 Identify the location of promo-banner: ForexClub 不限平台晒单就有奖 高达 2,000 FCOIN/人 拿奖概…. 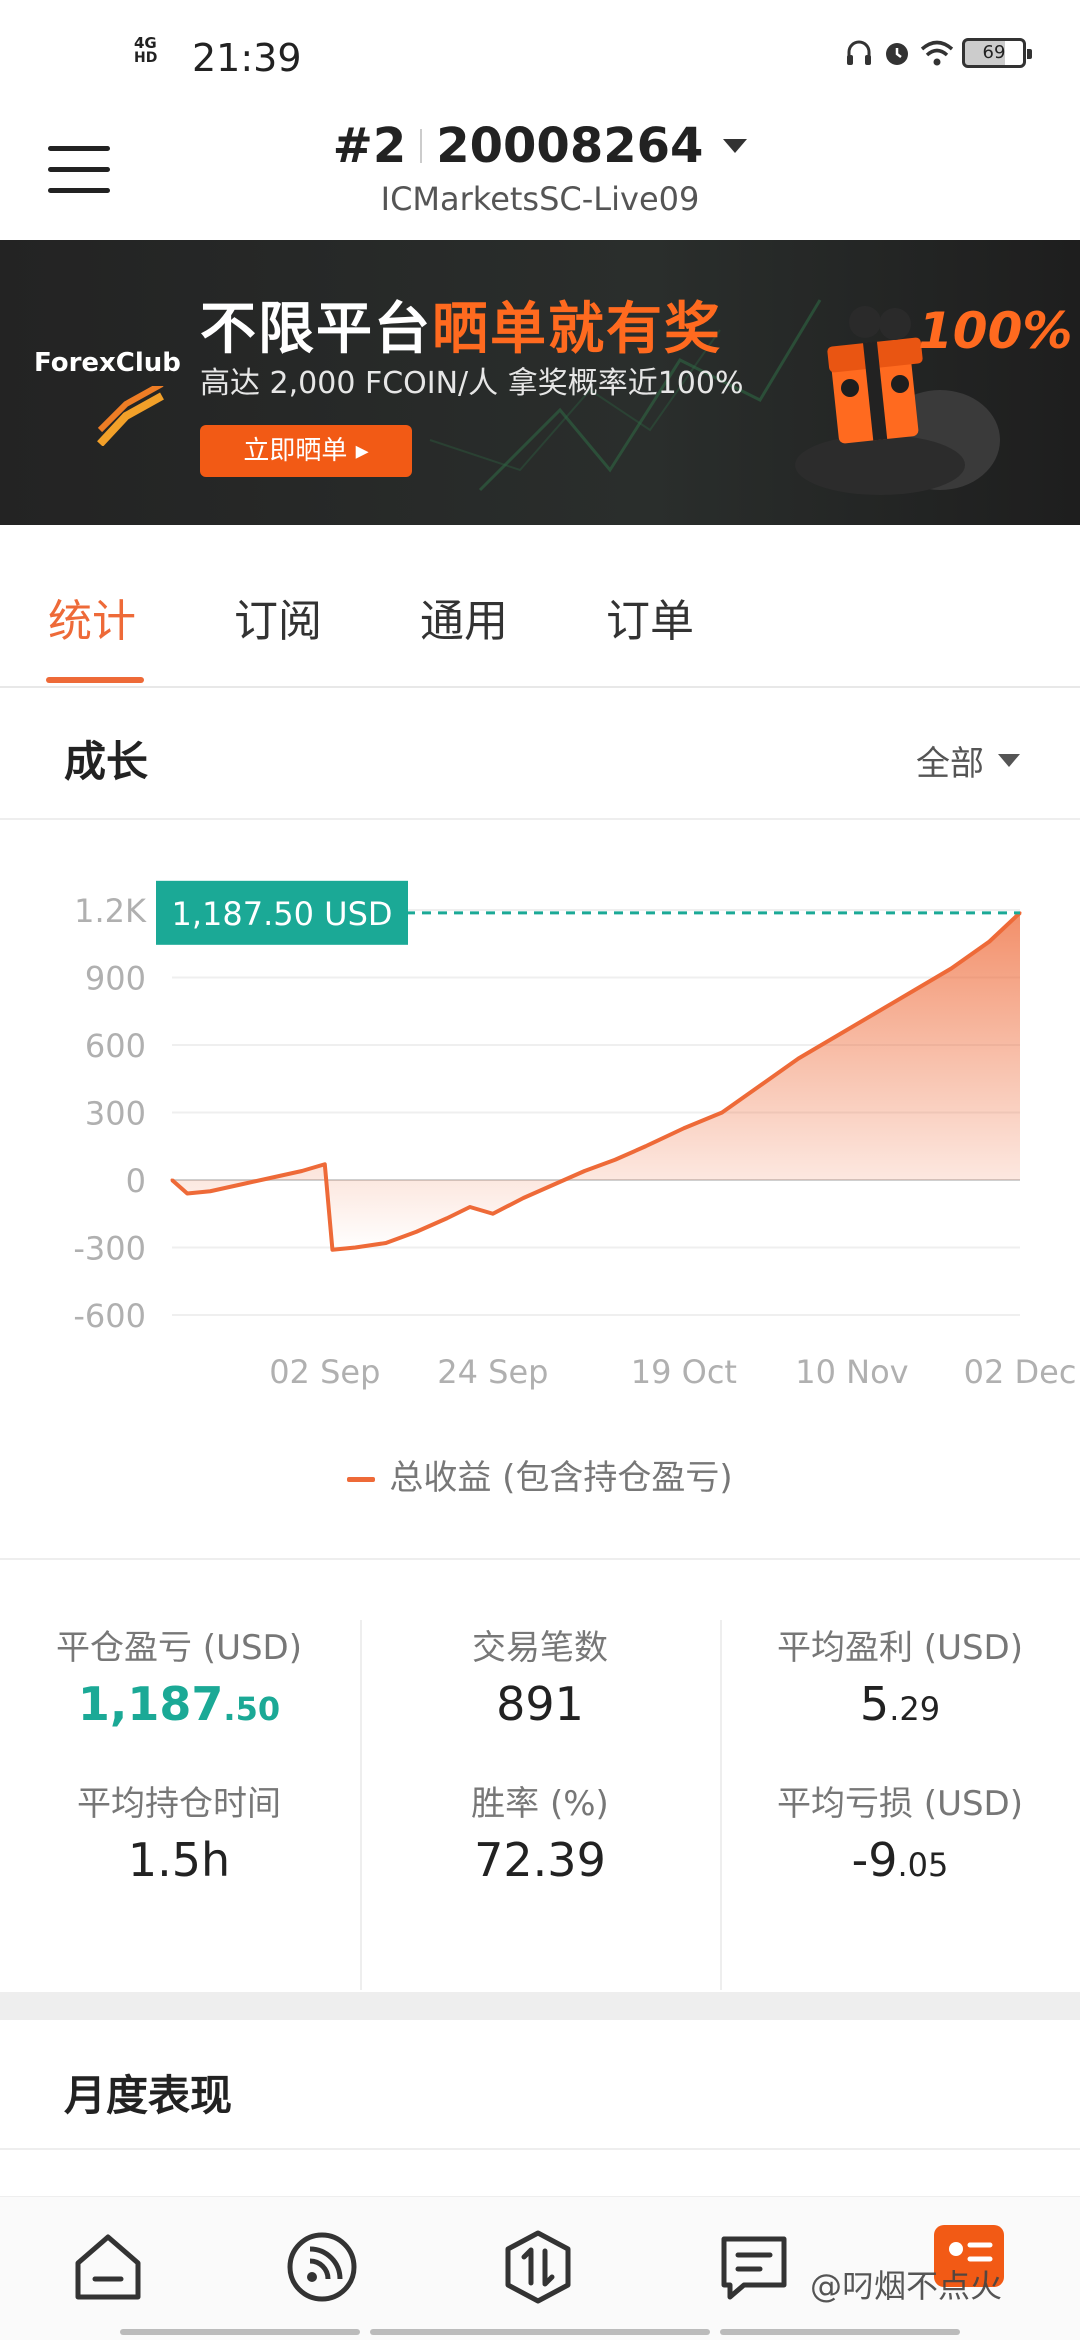
(540, 382).